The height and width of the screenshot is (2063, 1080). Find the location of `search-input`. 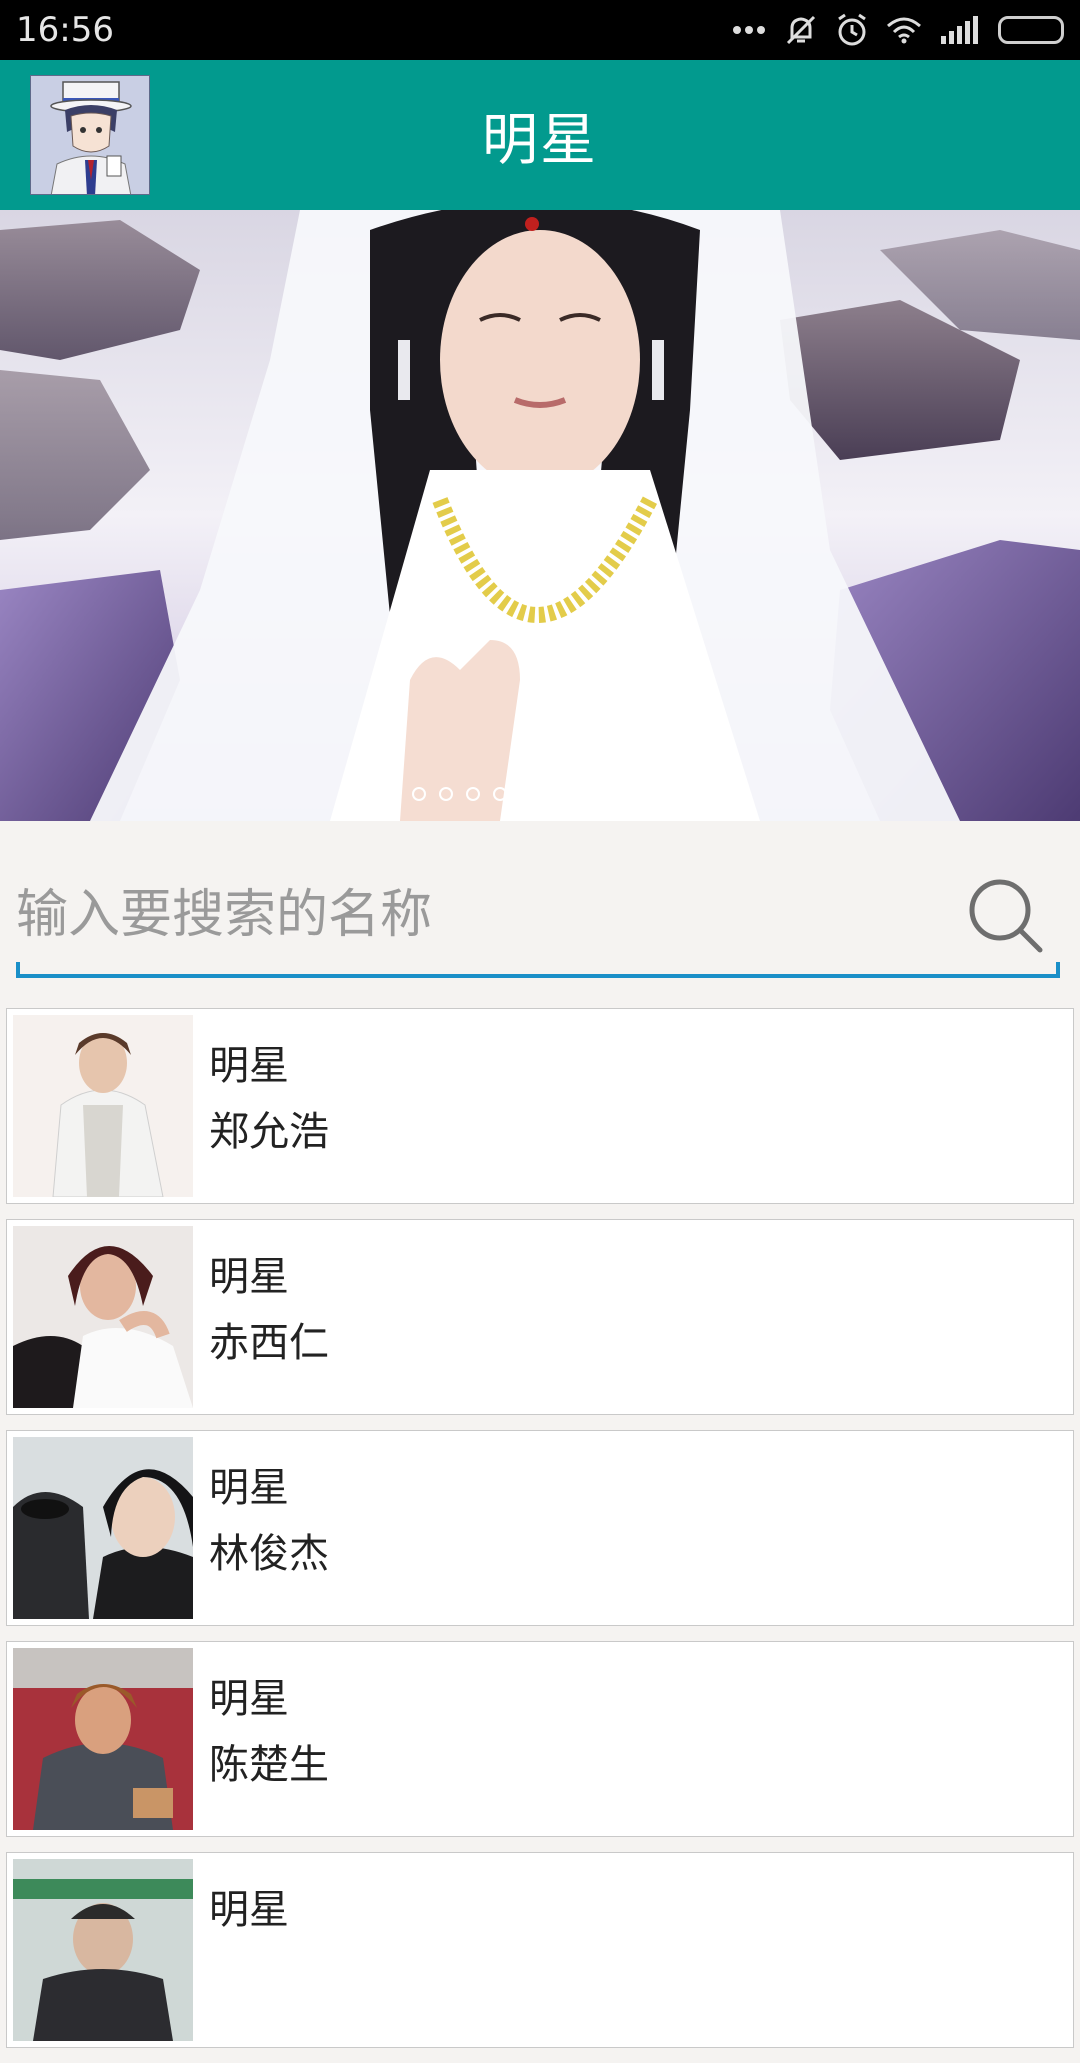

search-input is located at coordinates (476, 915).